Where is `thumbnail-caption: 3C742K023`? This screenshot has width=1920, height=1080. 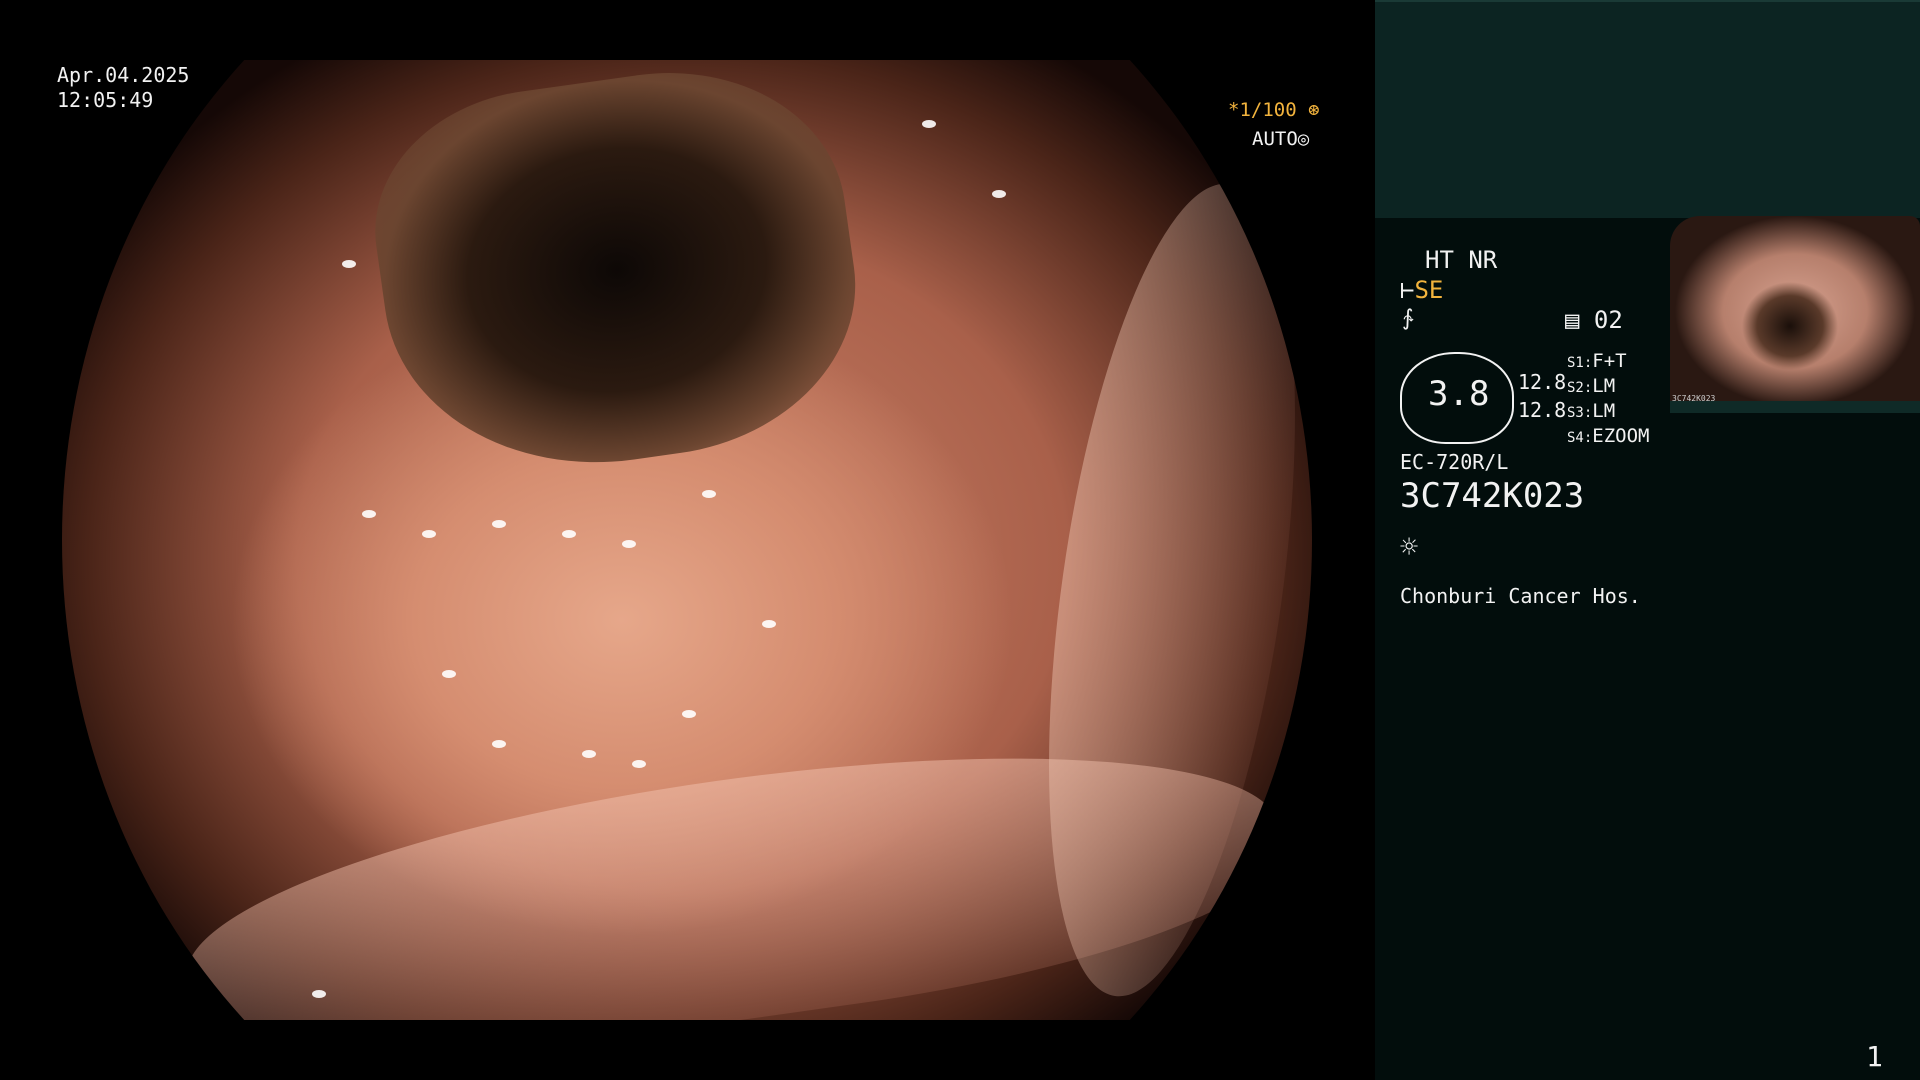
thumbnail-caption: 3C742K023 is located at coordinates (1694, 398).